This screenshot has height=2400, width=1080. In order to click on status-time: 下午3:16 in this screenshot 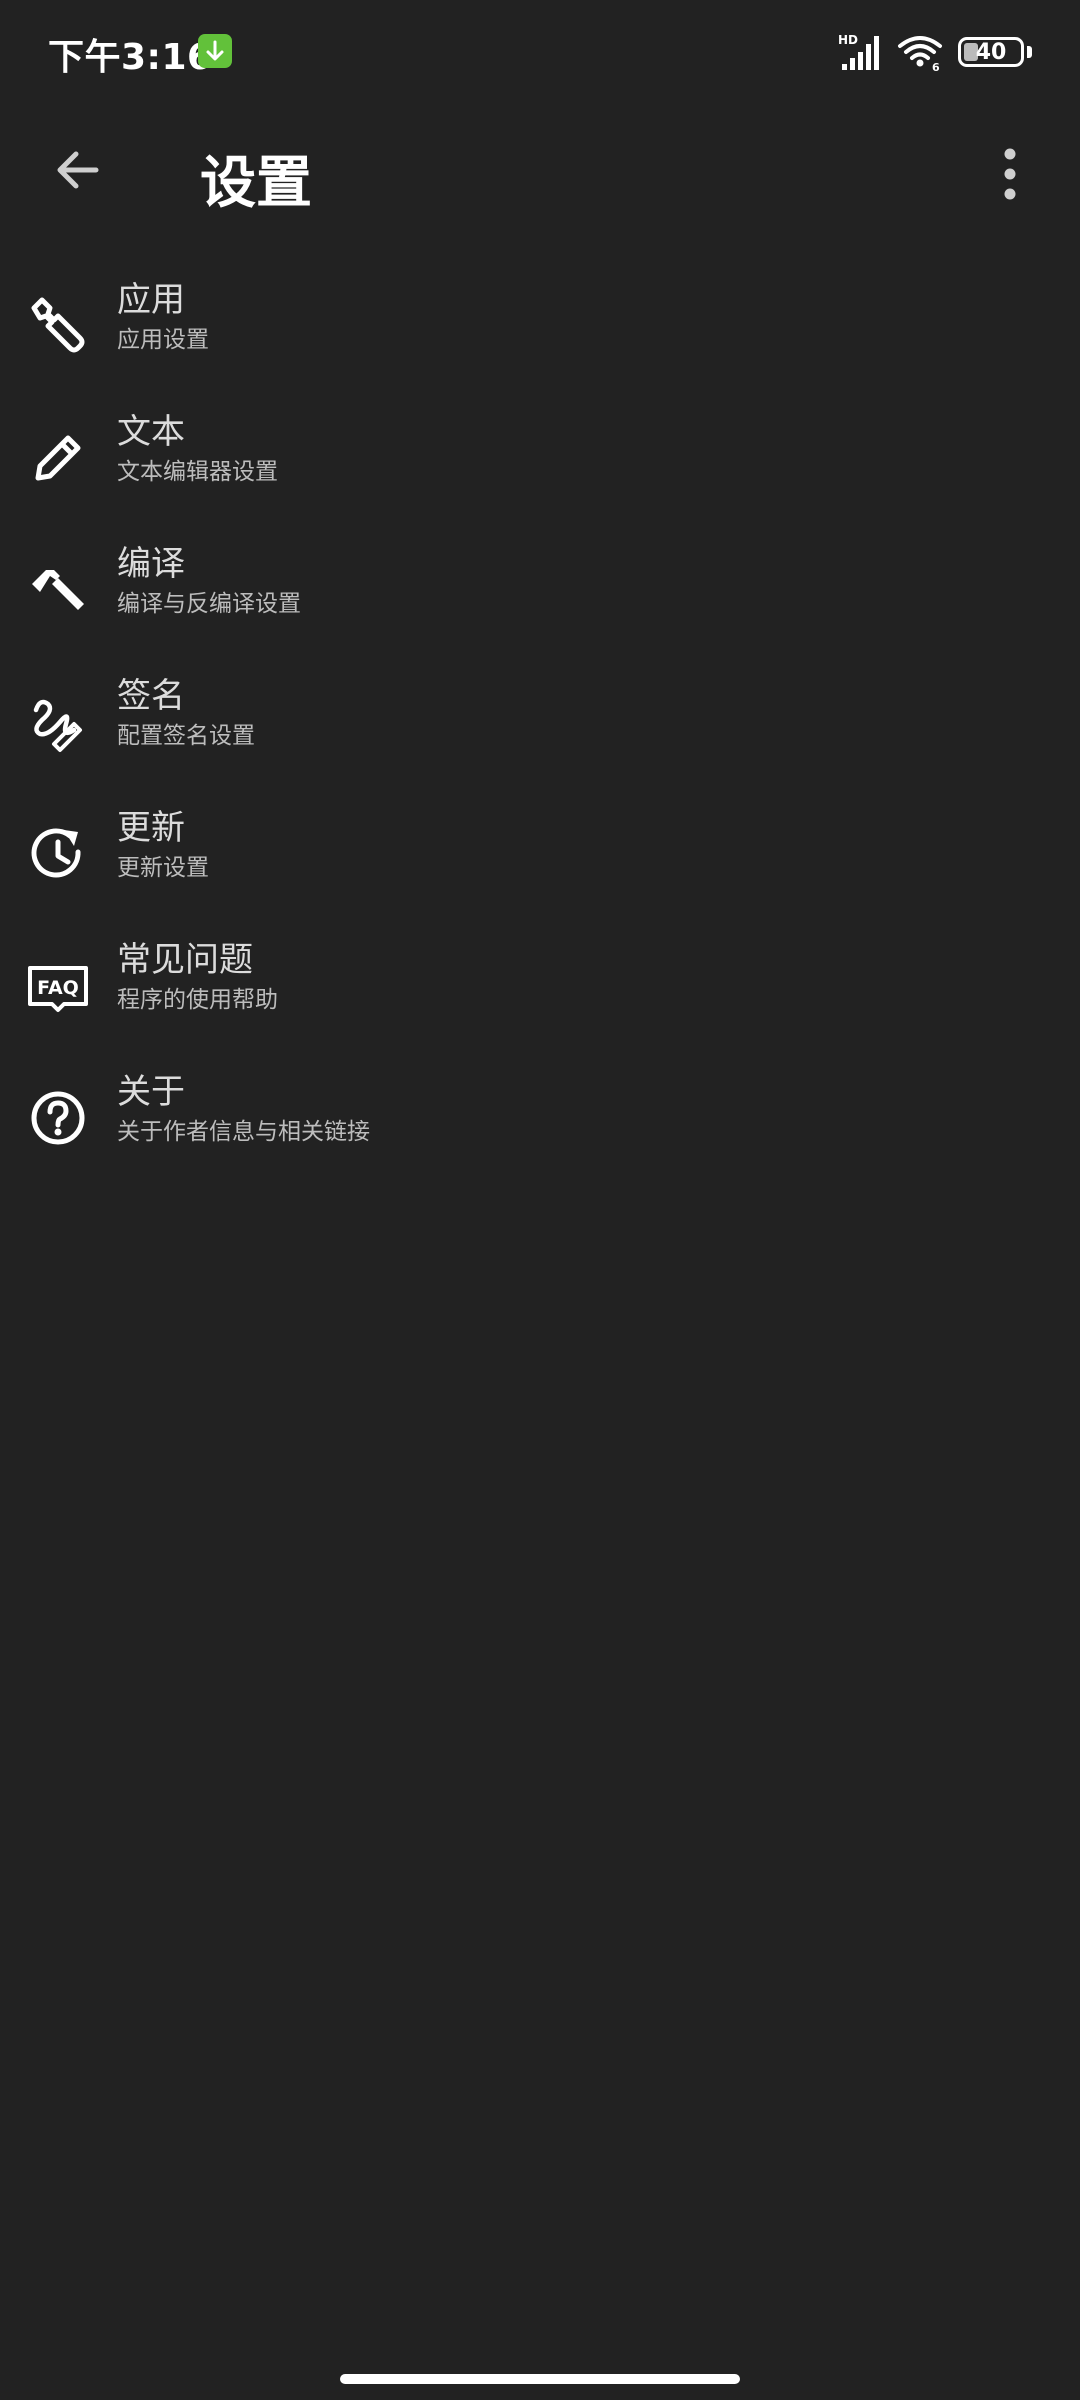, I will do `click(130, 57)`.